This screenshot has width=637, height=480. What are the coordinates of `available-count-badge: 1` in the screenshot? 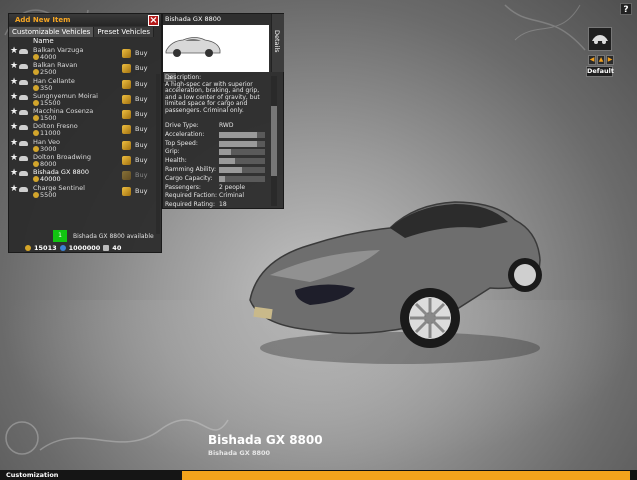 It's located at (60, 236).